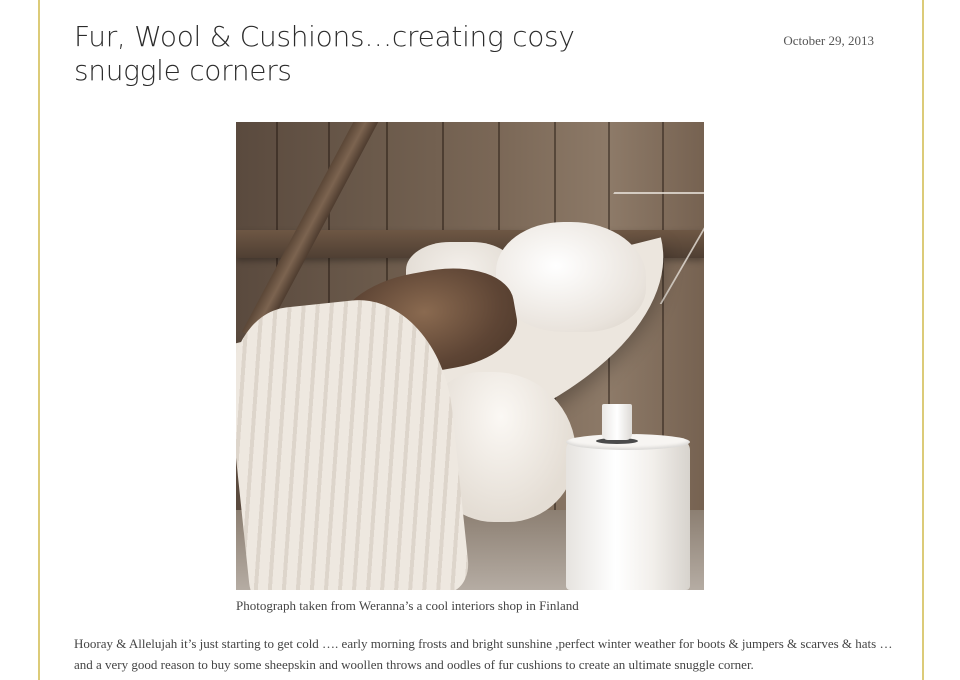  Describe the element at coordinates (828, 40) in the screenshot. I see `post-date: October 29, 2013` at that location.